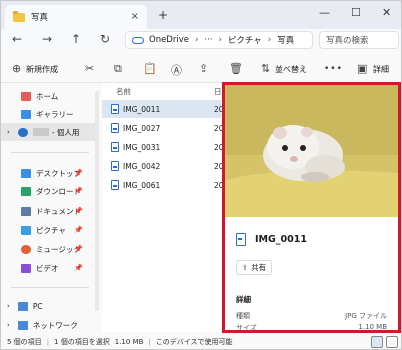  I want to click on sidebar-item-home: ホーム, so click(48, 96).